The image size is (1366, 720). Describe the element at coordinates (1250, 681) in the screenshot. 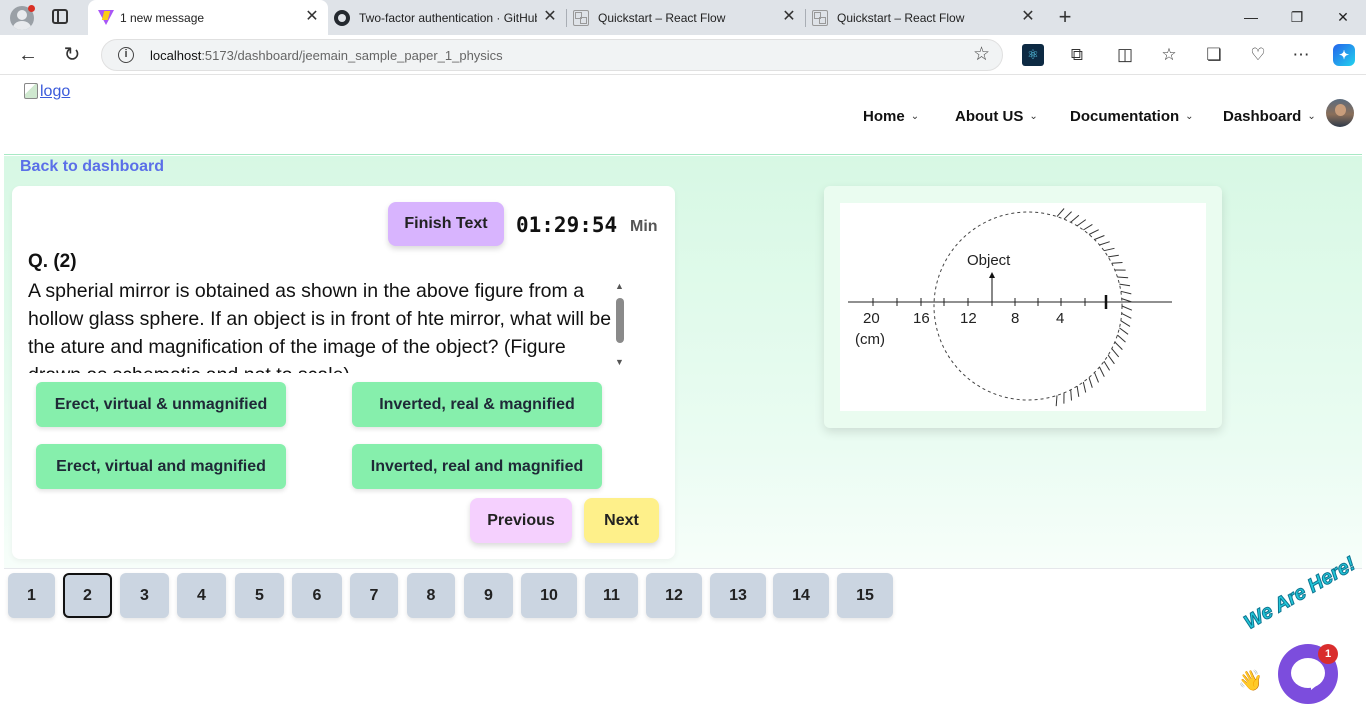

I see `waving-hand-icon: 👋` at that location.